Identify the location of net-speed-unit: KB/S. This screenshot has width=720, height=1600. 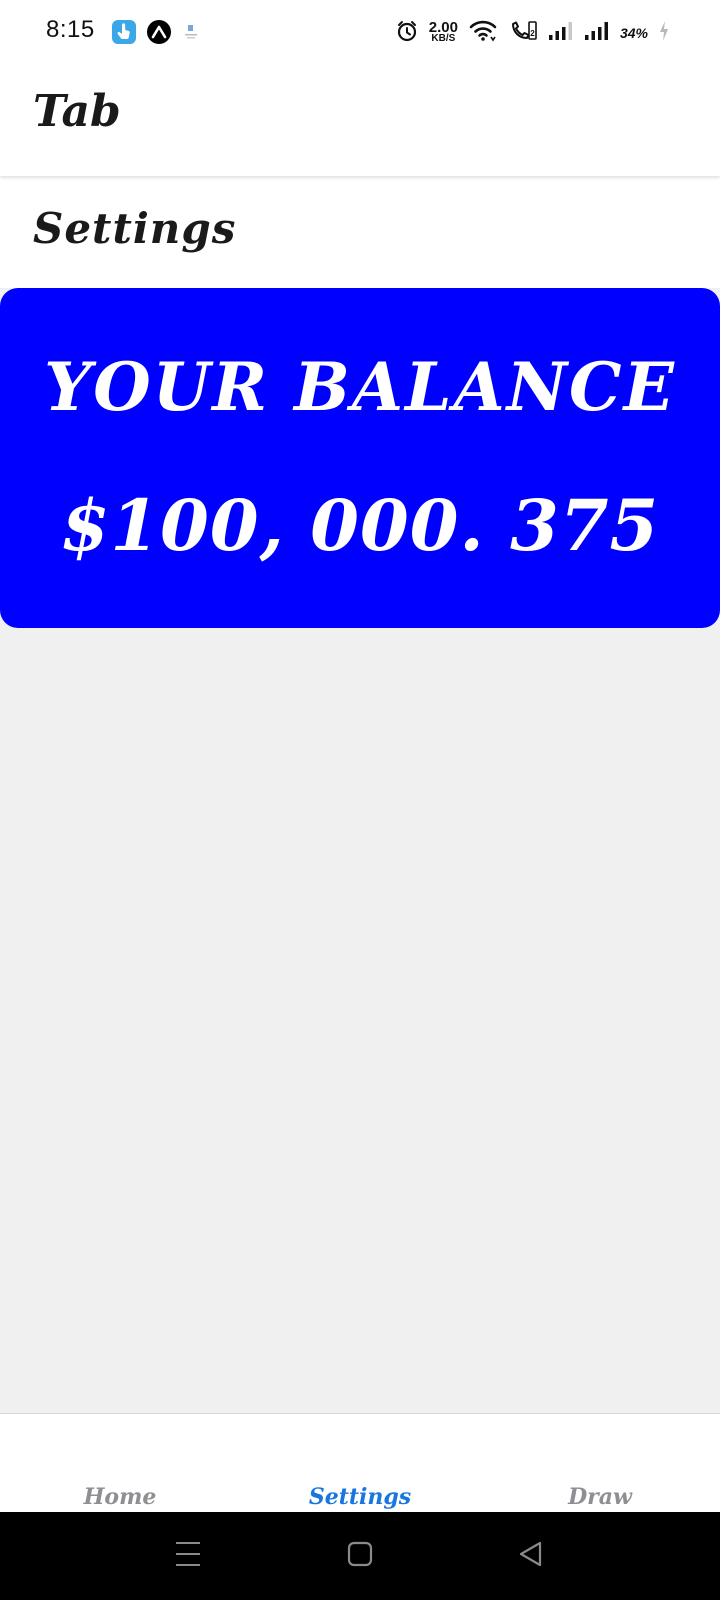
(443, 38).